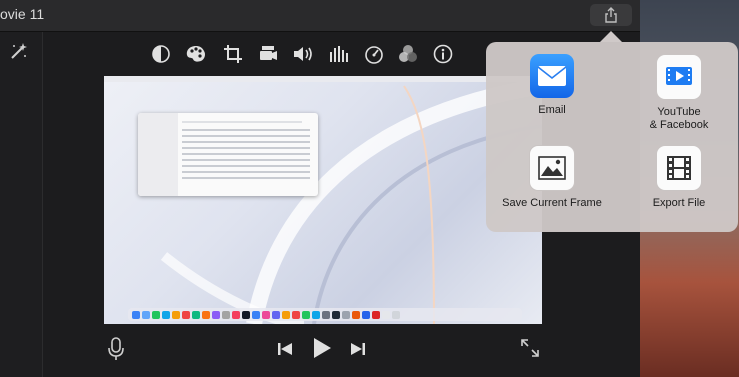  What do you see at coordinates (679, 168) in the screenshot?
I see `export-file-icon` at bounding box center [679, 168].